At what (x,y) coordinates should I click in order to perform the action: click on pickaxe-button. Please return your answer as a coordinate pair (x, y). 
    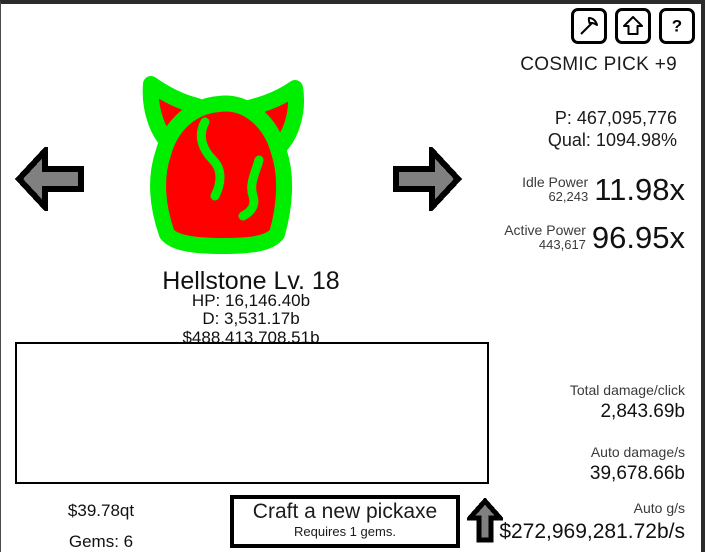
    Looking at the image, I should click on (589, 26).